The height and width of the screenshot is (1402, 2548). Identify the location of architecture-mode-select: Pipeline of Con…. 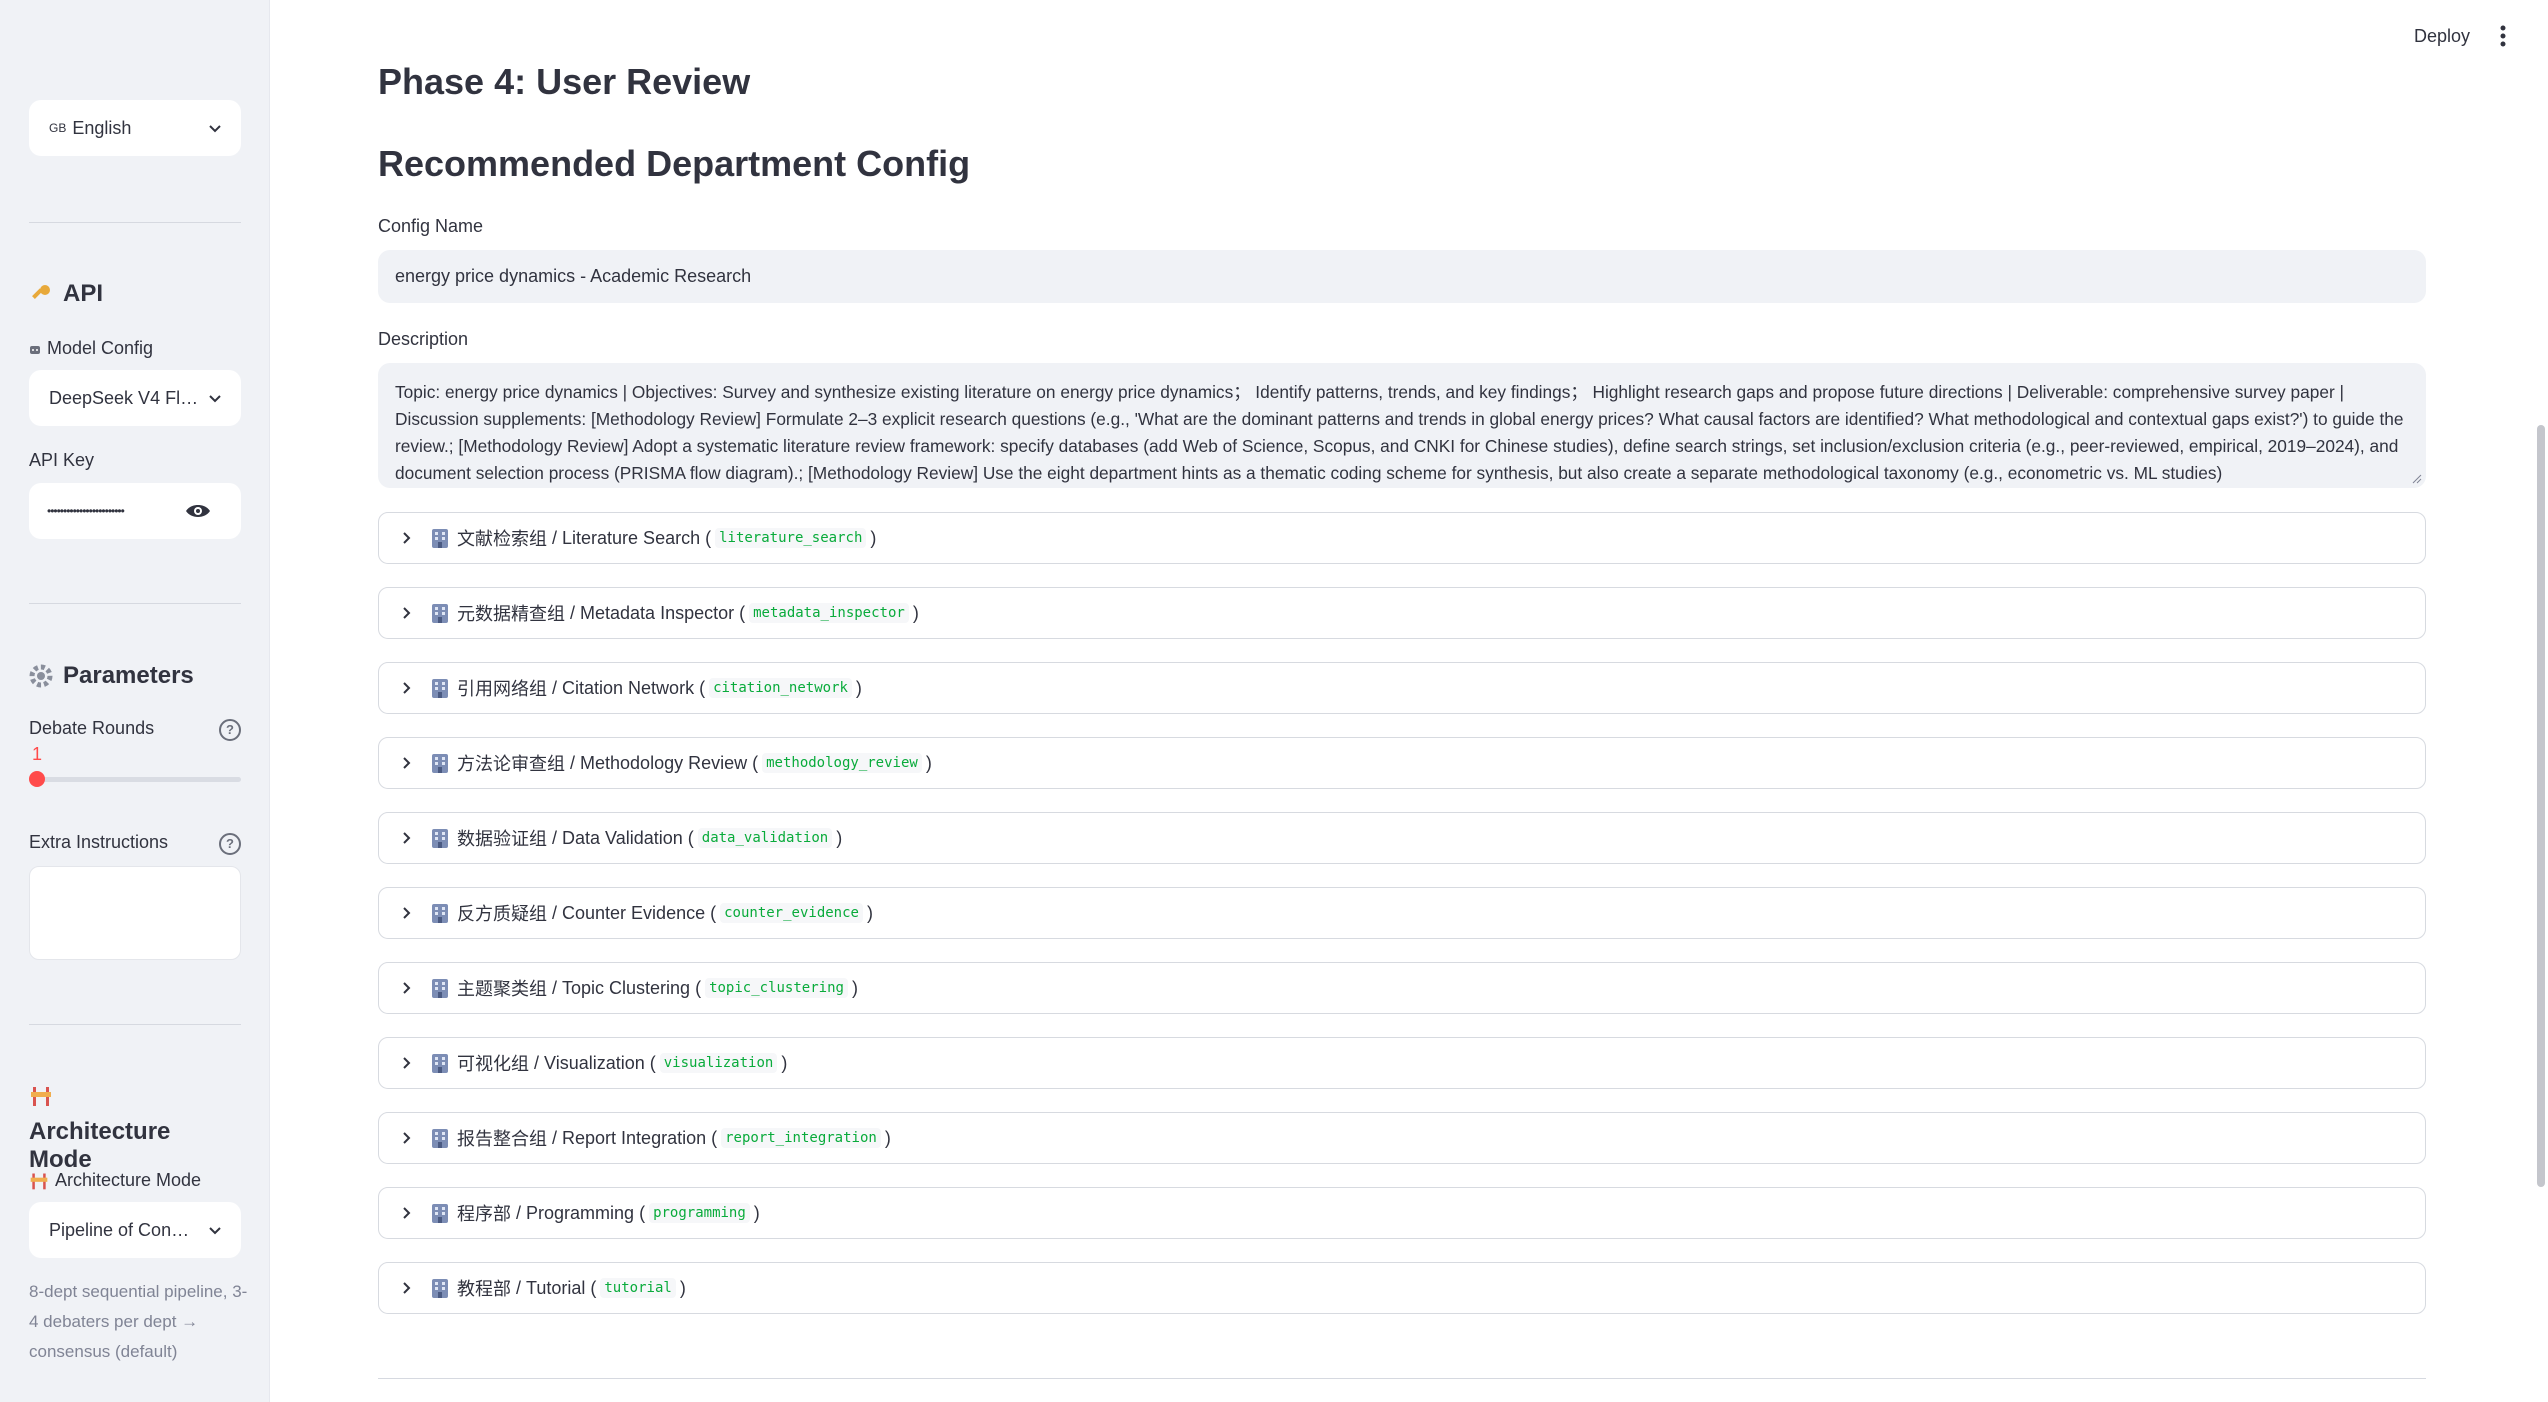
(135, 1230).